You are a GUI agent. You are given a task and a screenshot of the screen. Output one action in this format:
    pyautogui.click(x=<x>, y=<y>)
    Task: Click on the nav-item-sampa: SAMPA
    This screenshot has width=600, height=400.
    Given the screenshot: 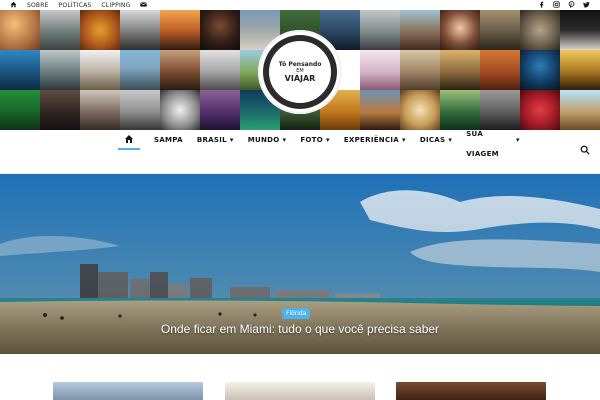 What is the action you would take?
    pyautogui.click(x=168, y=140)
    